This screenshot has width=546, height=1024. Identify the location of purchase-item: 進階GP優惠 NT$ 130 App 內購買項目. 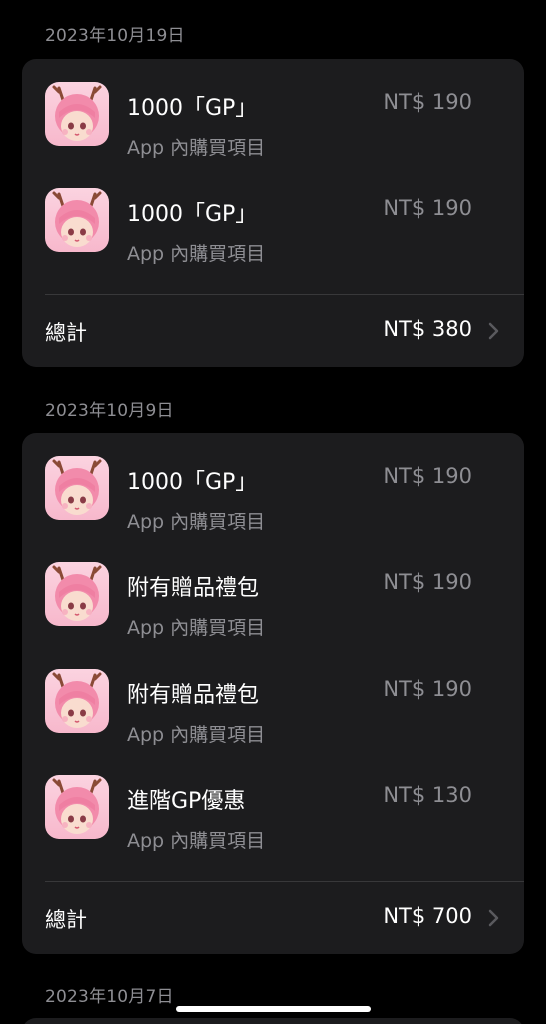
(273, 815).